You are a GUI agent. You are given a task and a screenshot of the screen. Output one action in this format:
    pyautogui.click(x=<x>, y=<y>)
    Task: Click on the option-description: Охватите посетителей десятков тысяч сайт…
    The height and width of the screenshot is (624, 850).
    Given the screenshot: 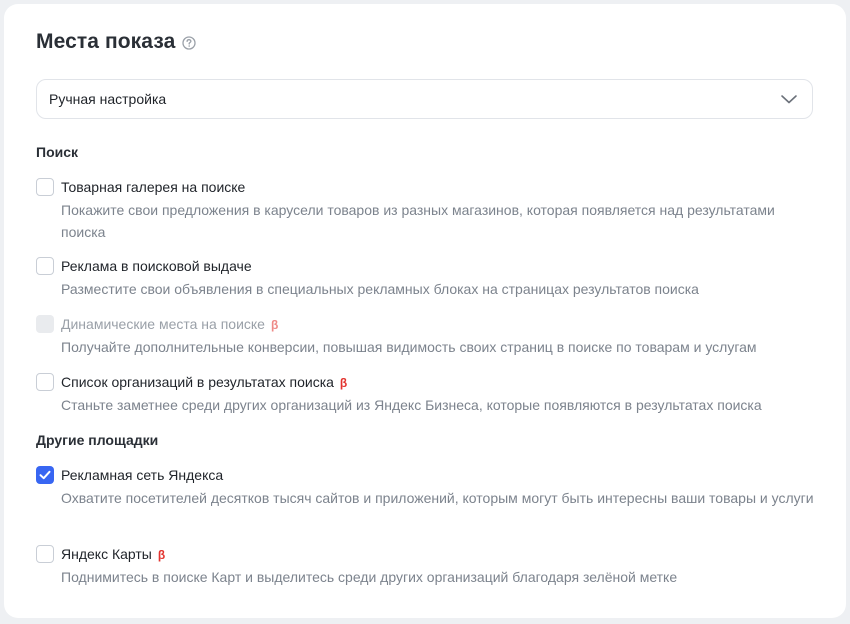 What is the action you would take?
    pyautogui.click(x=437, y=498)
    